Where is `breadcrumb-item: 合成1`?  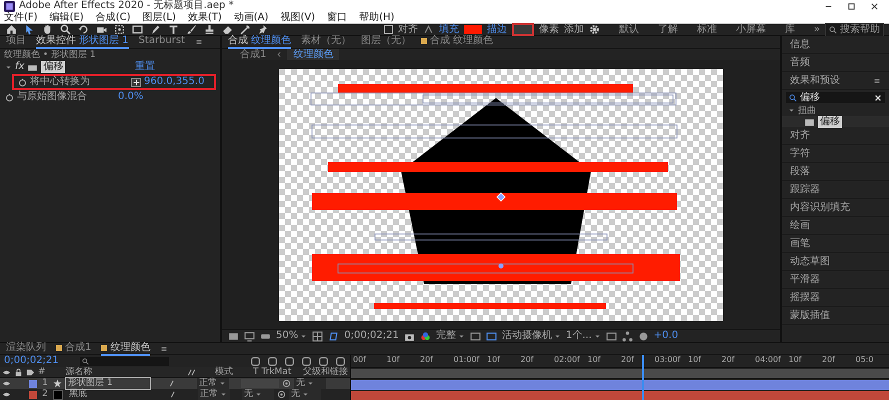 breadcrumb-item: 合成1 is located at coordinates (253, 54).